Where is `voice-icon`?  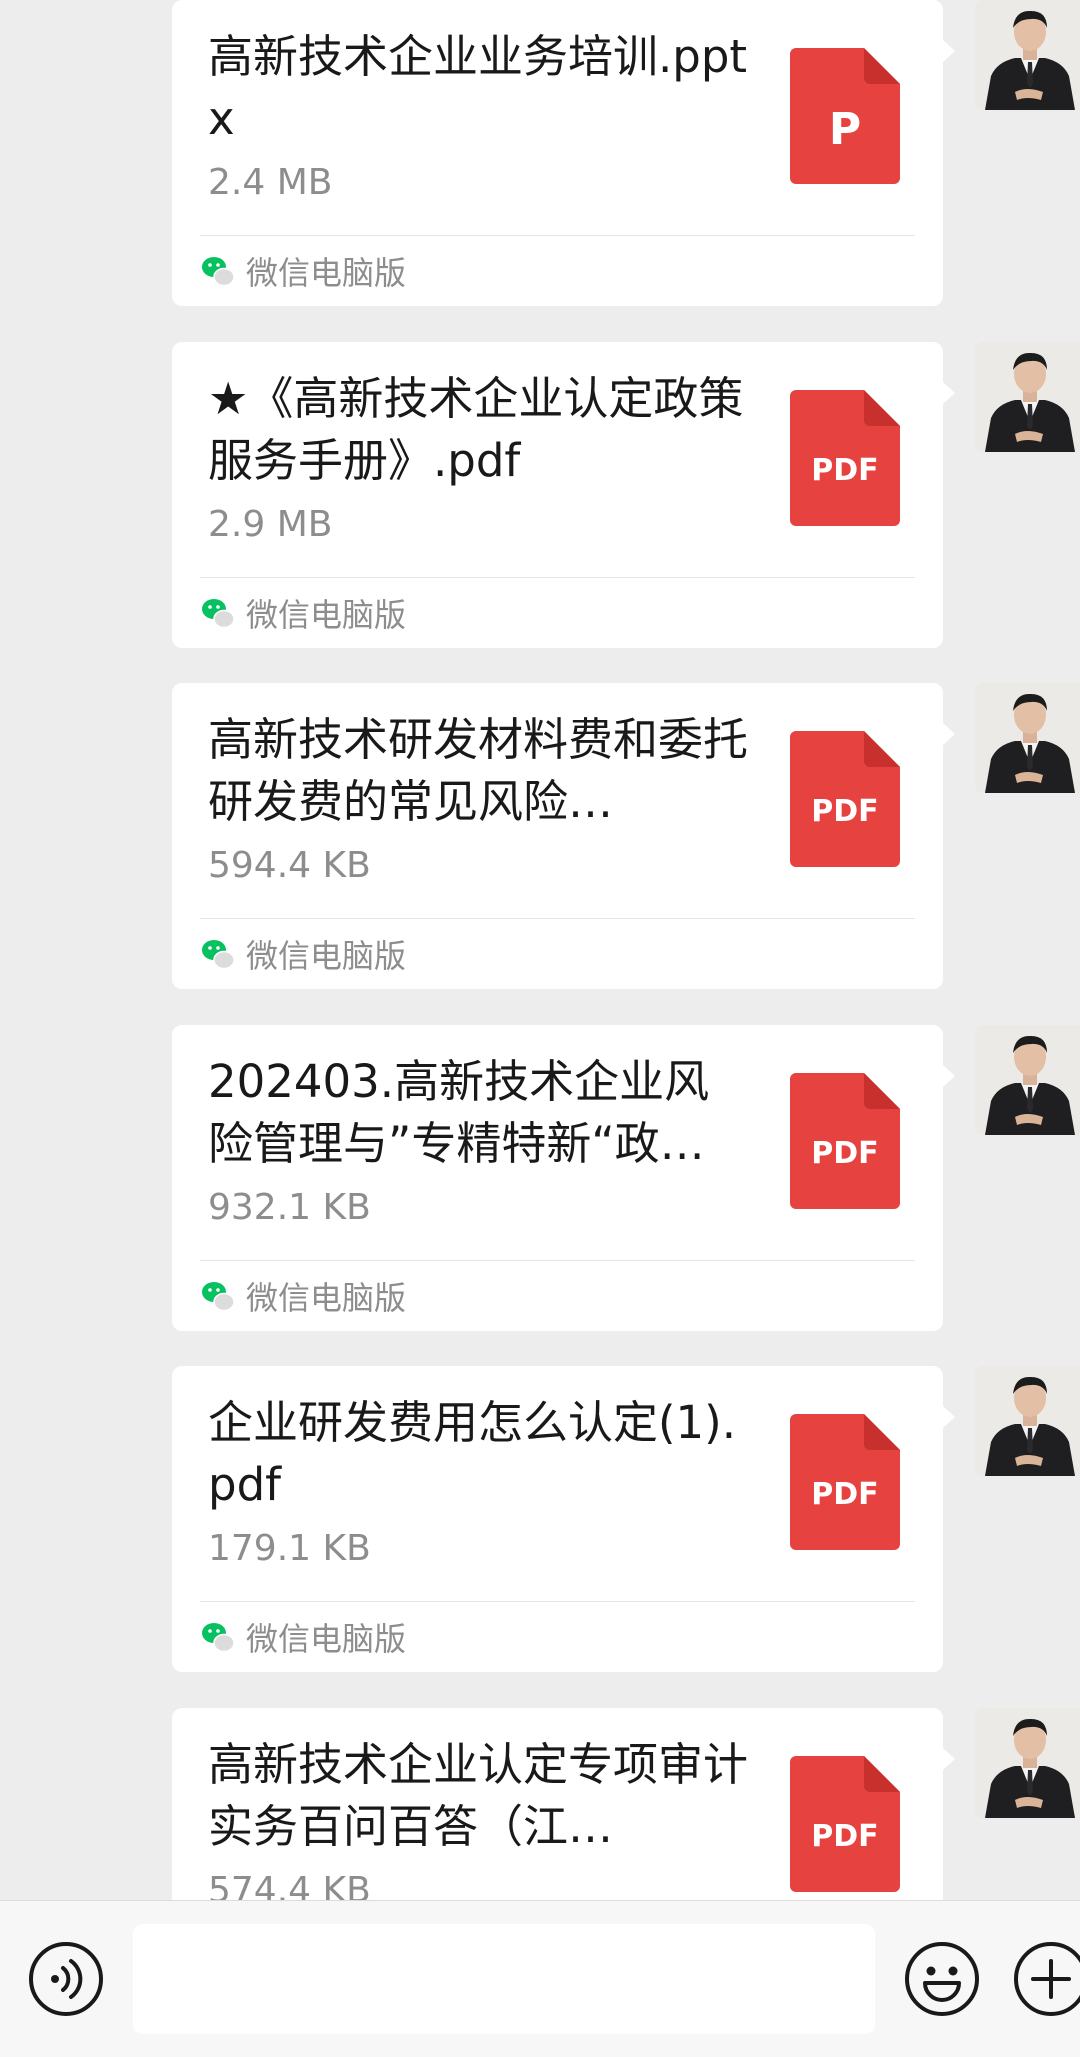
voice-icon is located at coordinates (66, 1979).